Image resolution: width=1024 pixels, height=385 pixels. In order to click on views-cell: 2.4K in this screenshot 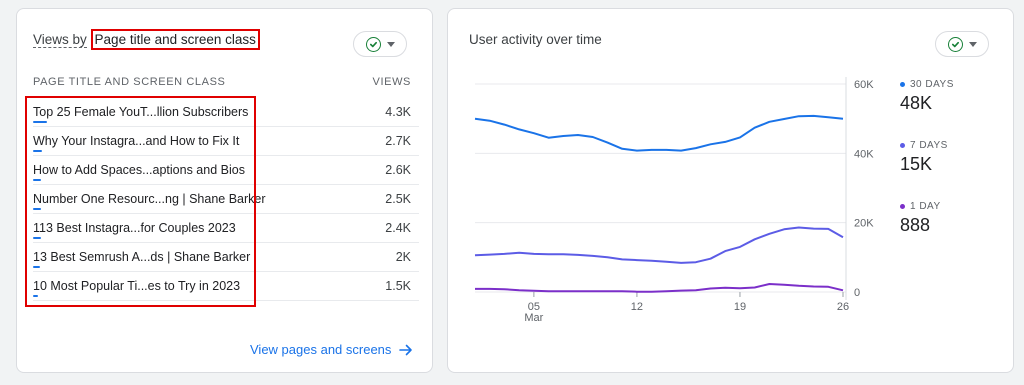, I will do `click(398, 228)`.